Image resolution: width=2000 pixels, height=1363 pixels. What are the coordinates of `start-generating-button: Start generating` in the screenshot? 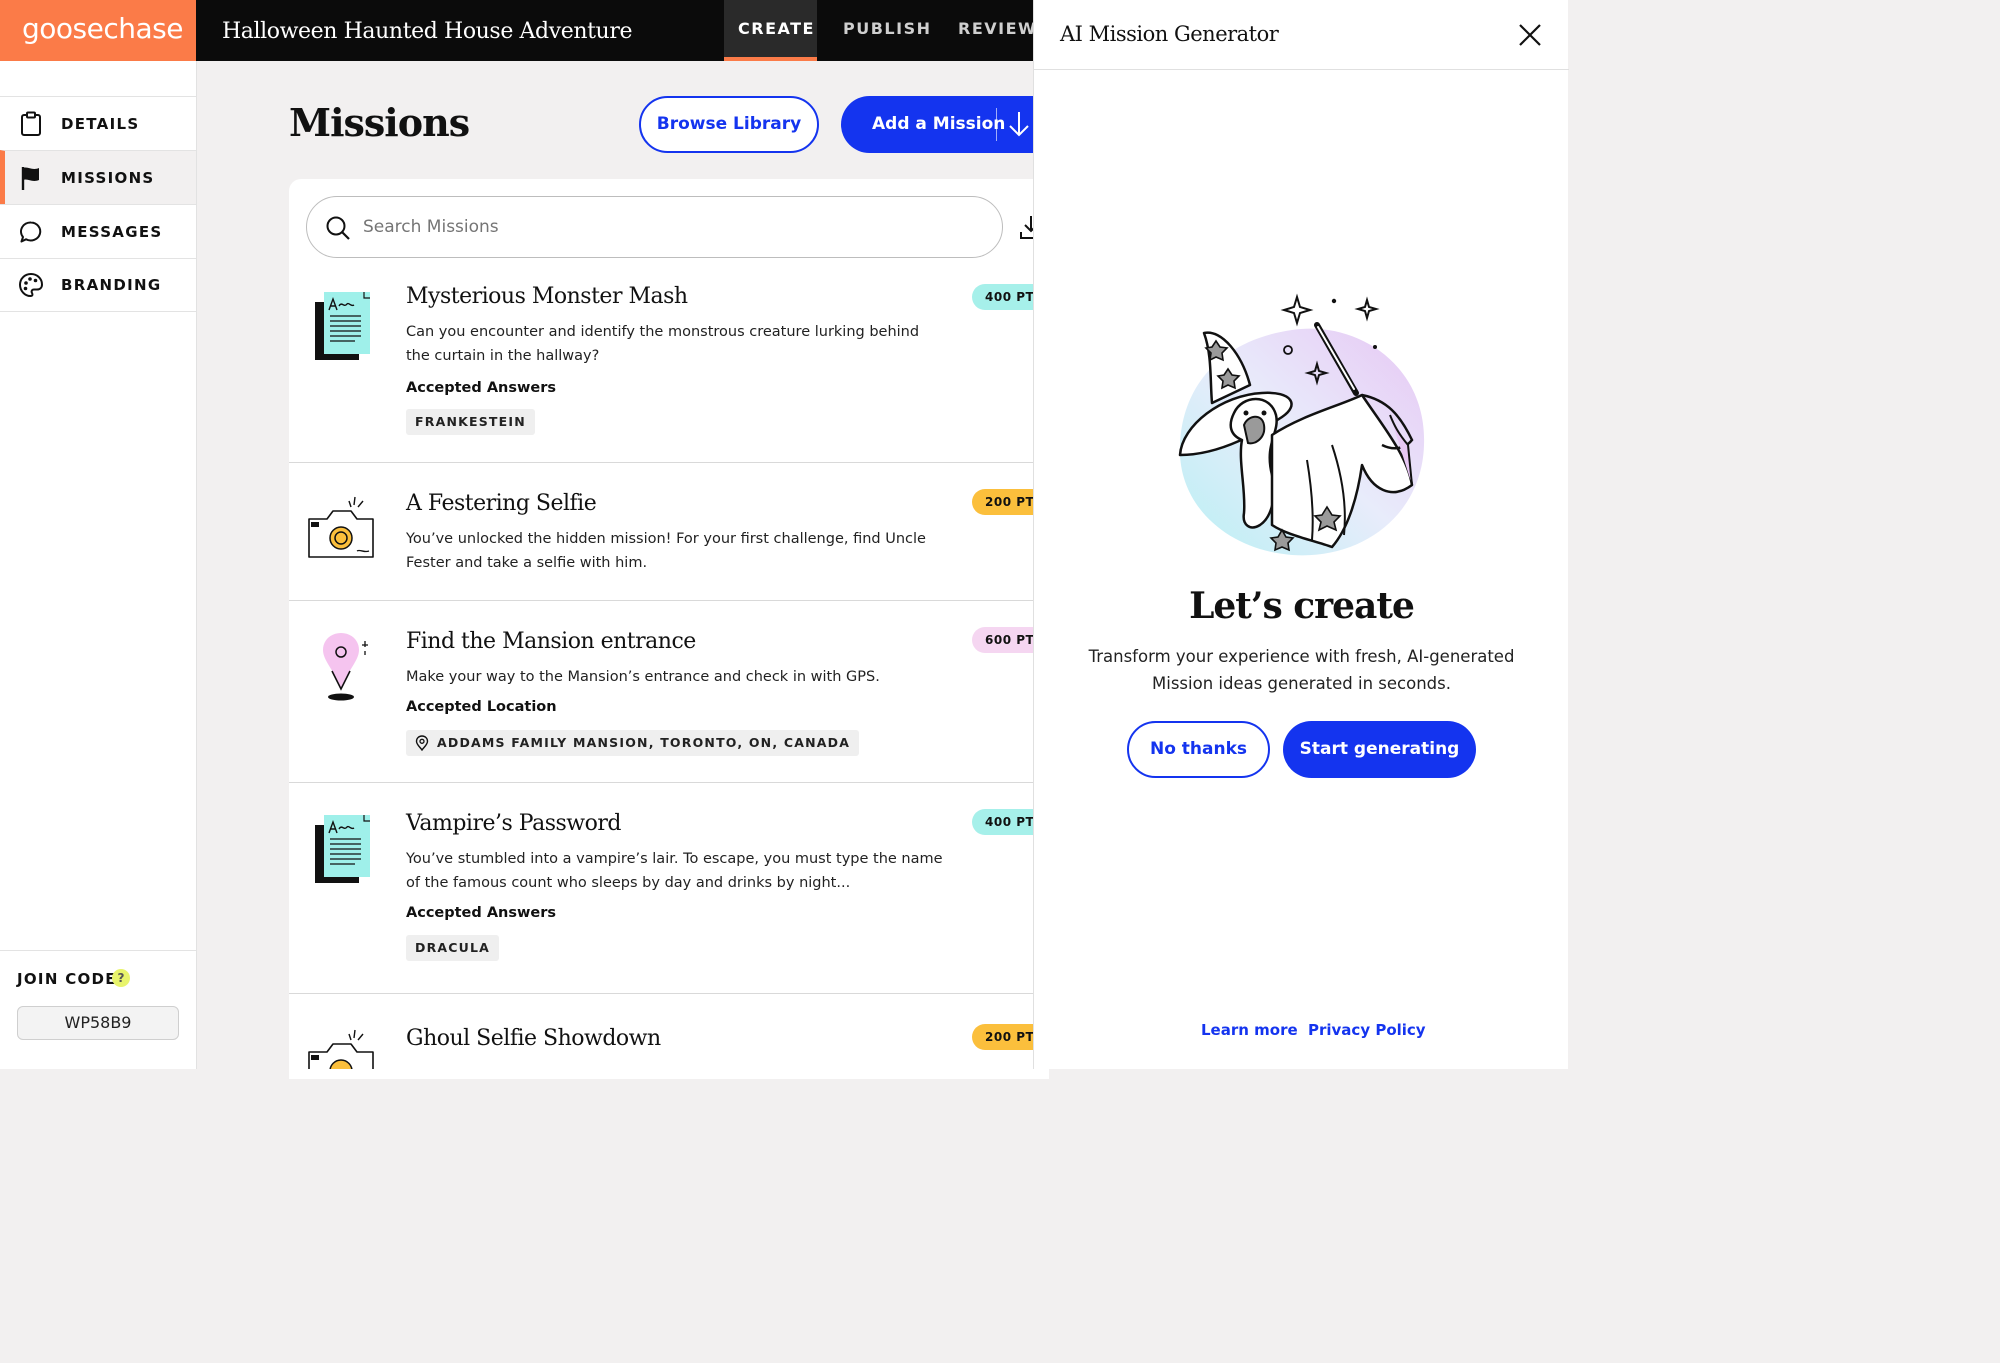 It's located at (1379, 749).